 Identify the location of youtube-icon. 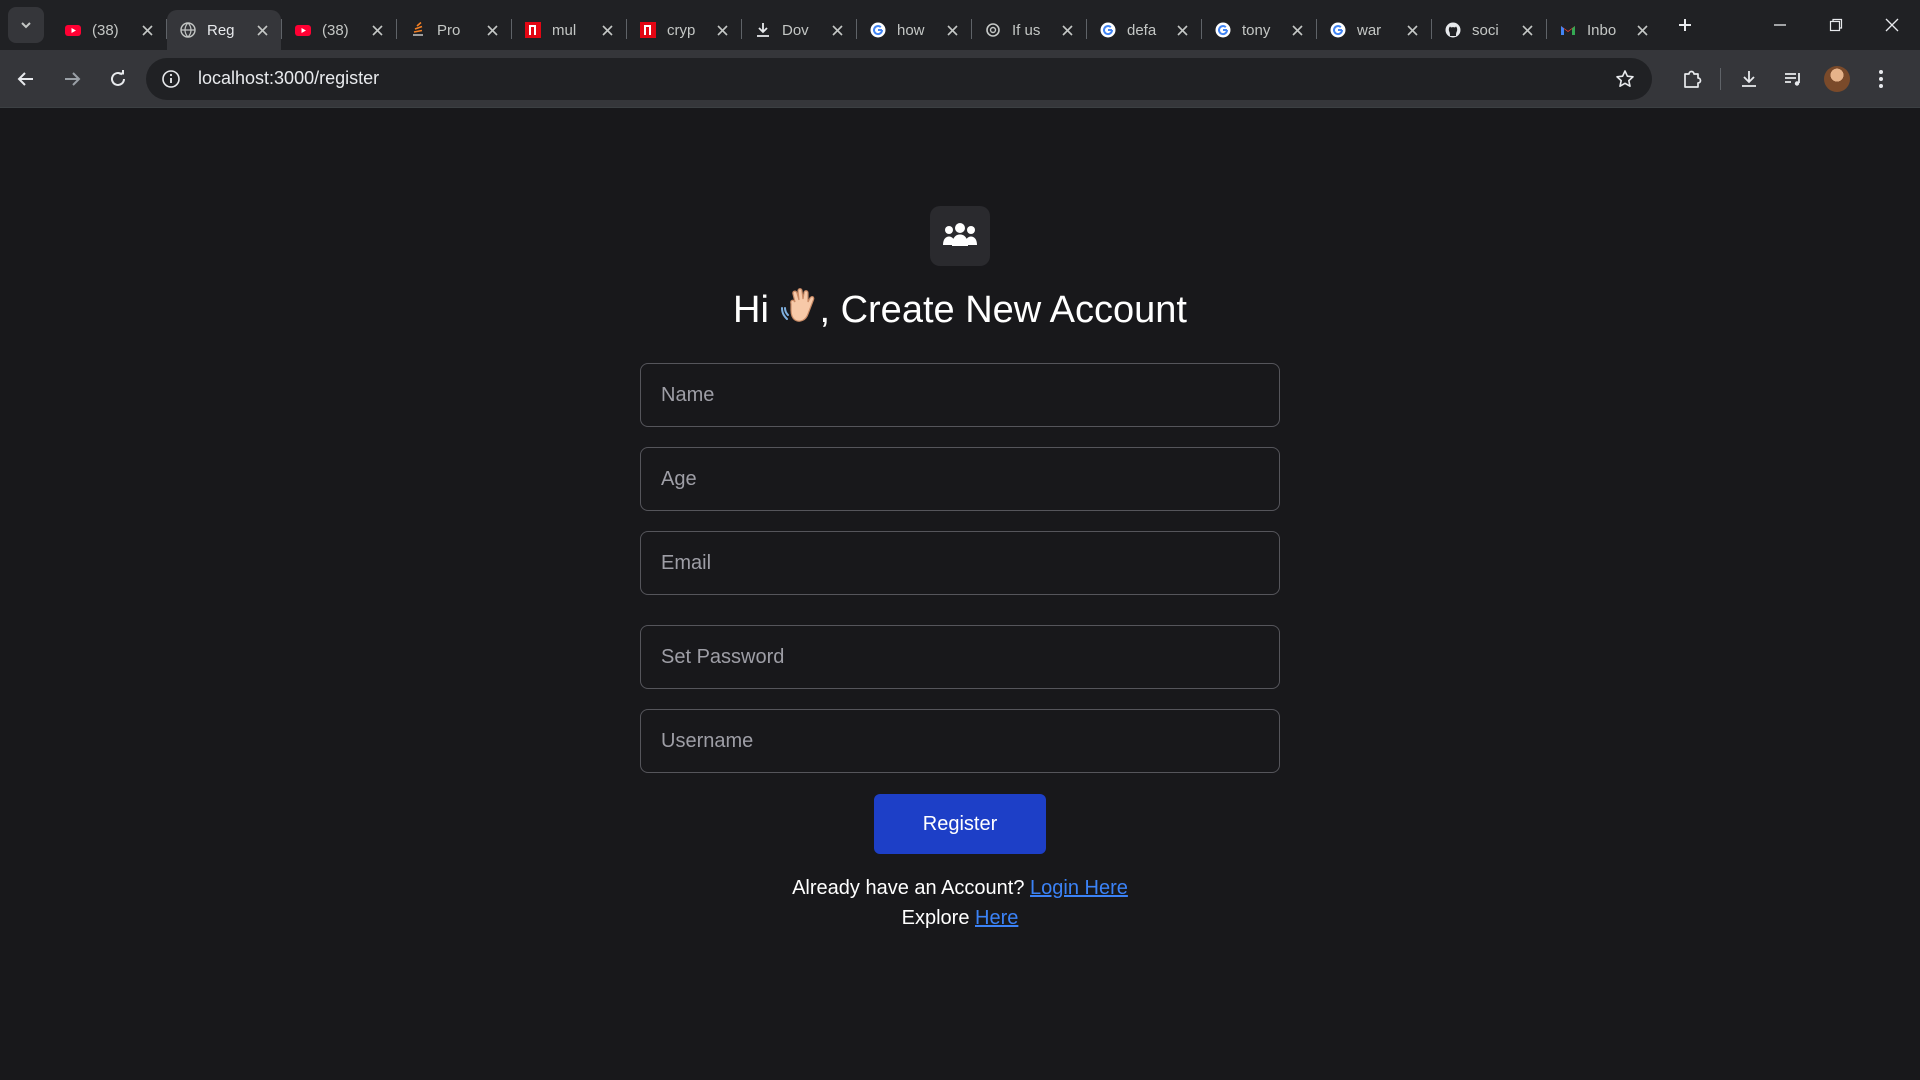
(303, 30).